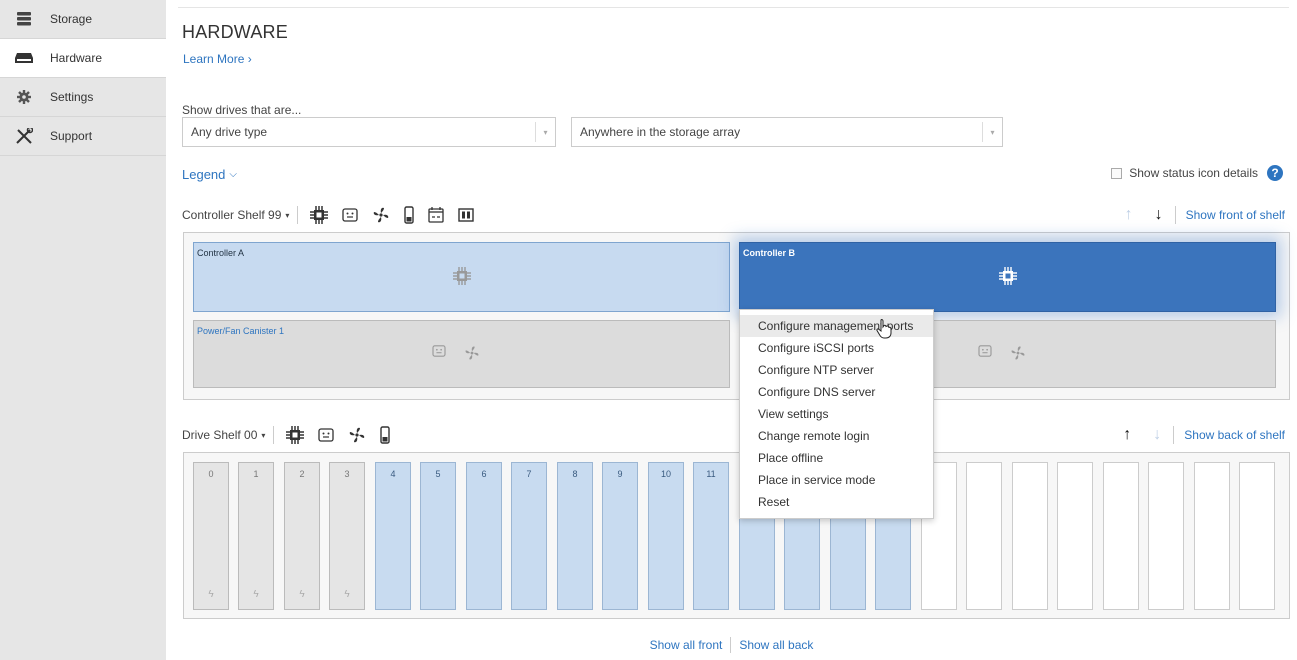 The image size is (1297, 660). I want to click on menu-item-reset: Reset, so click(836, 502).